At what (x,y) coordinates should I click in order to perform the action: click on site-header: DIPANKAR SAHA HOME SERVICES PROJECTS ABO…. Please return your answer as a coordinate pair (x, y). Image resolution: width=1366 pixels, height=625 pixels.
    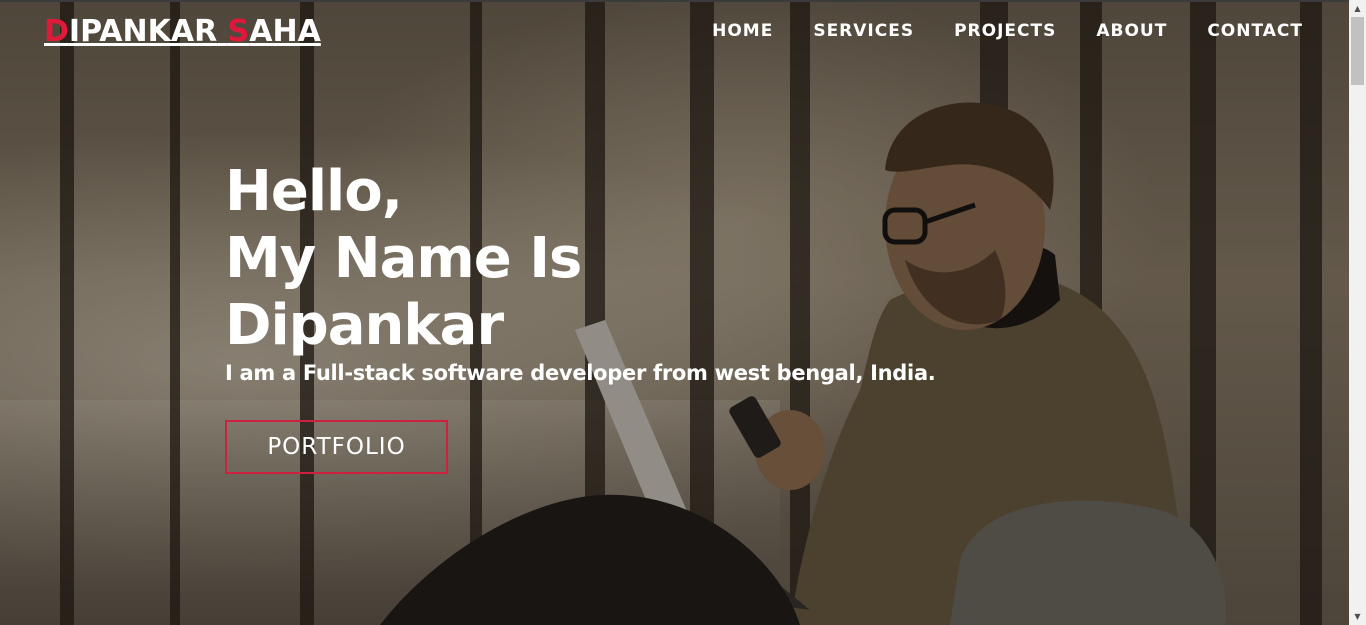
    Looking at the image, I should click on (674, 32).